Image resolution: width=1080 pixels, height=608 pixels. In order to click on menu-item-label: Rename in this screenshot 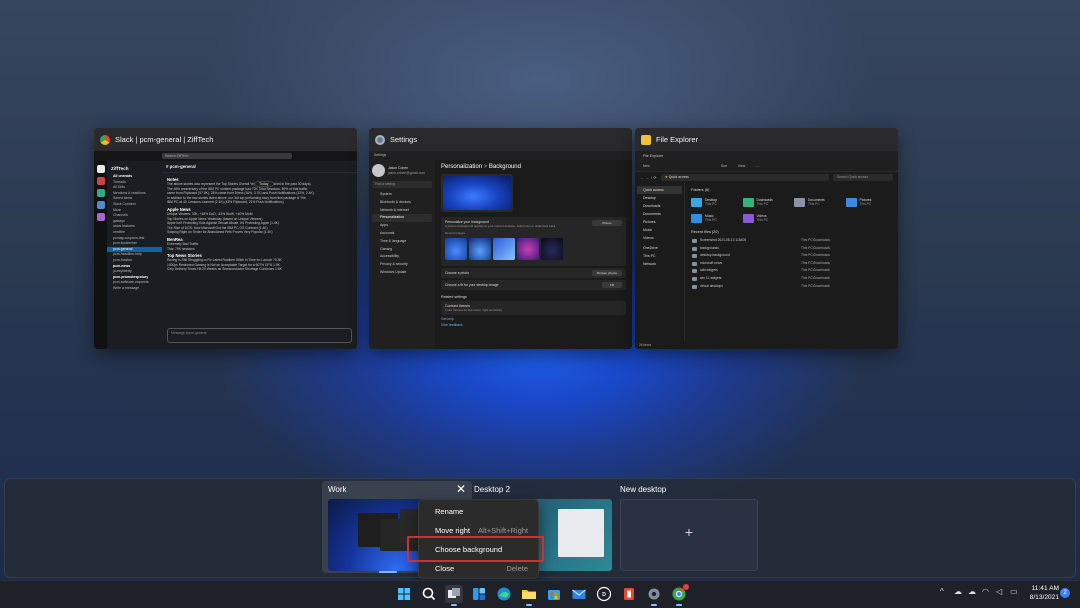, I will do `click(449, 511)`.